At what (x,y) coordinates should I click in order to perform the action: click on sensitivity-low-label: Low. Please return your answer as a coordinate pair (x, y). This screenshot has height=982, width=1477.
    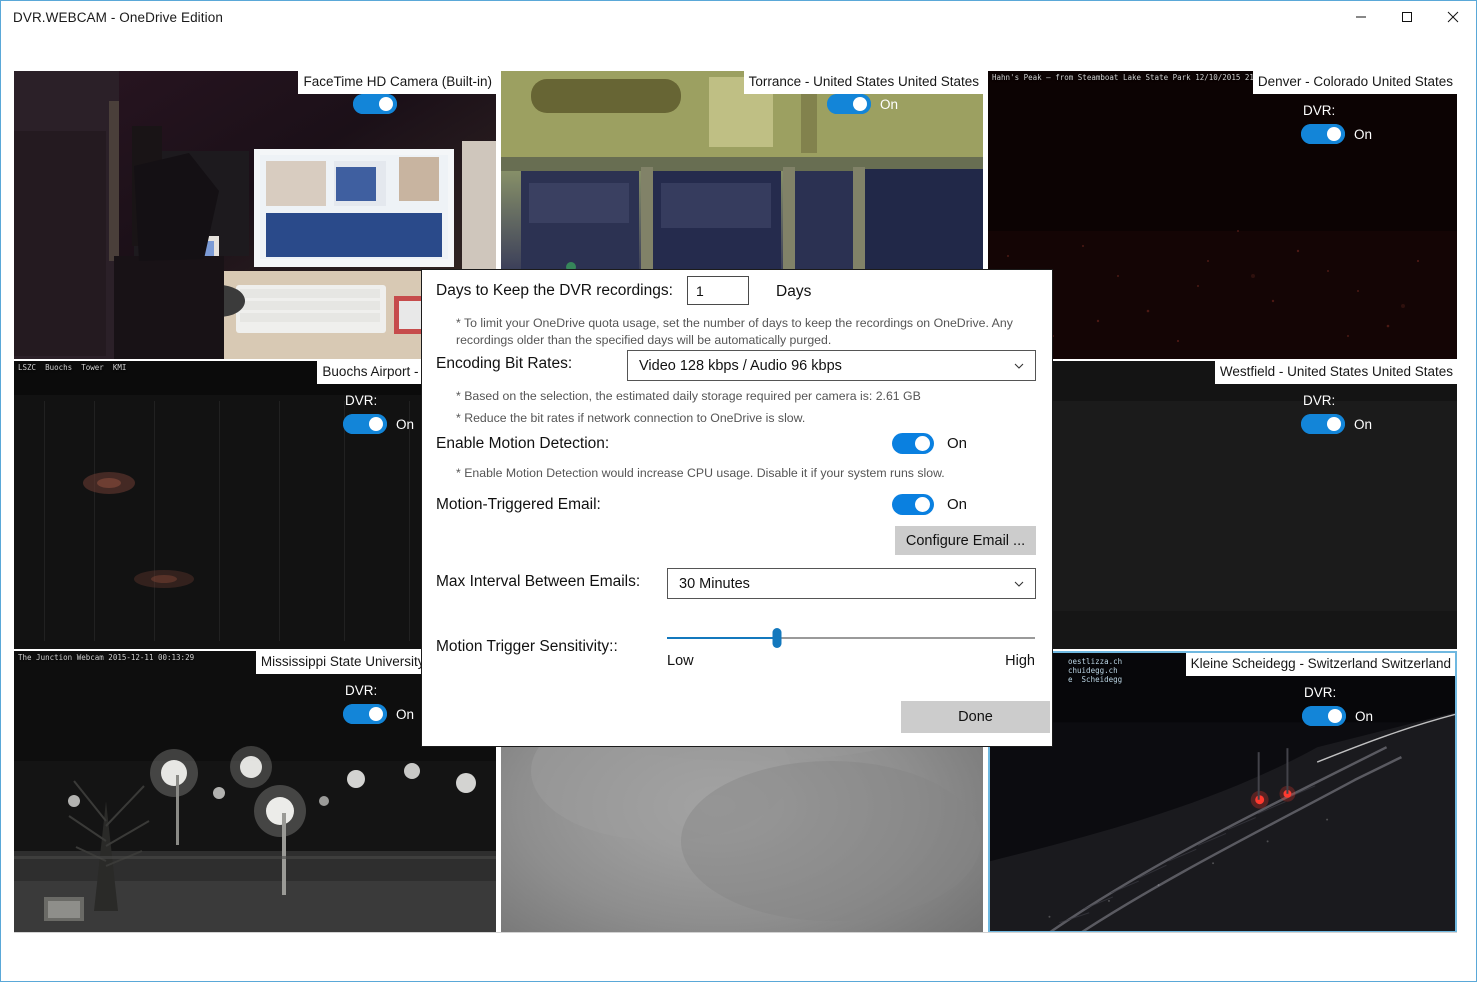
    Looking at the image, I should click on (680, 661).